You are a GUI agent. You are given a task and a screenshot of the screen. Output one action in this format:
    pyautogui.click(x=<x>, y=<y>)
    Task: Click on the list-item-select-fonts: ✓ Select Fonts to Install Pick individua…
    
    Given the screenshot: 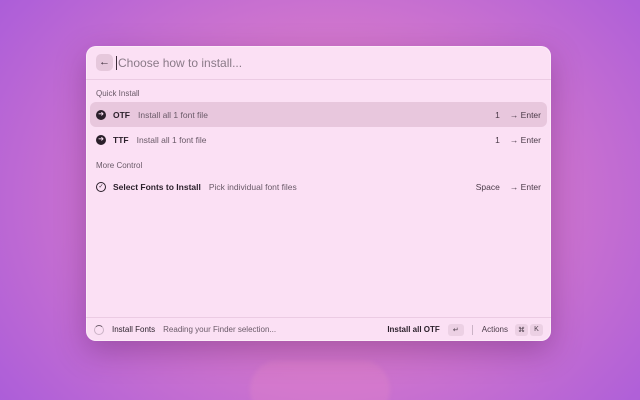 What is the action you would take?
    pyautogui.click(x=318, y=186)
    